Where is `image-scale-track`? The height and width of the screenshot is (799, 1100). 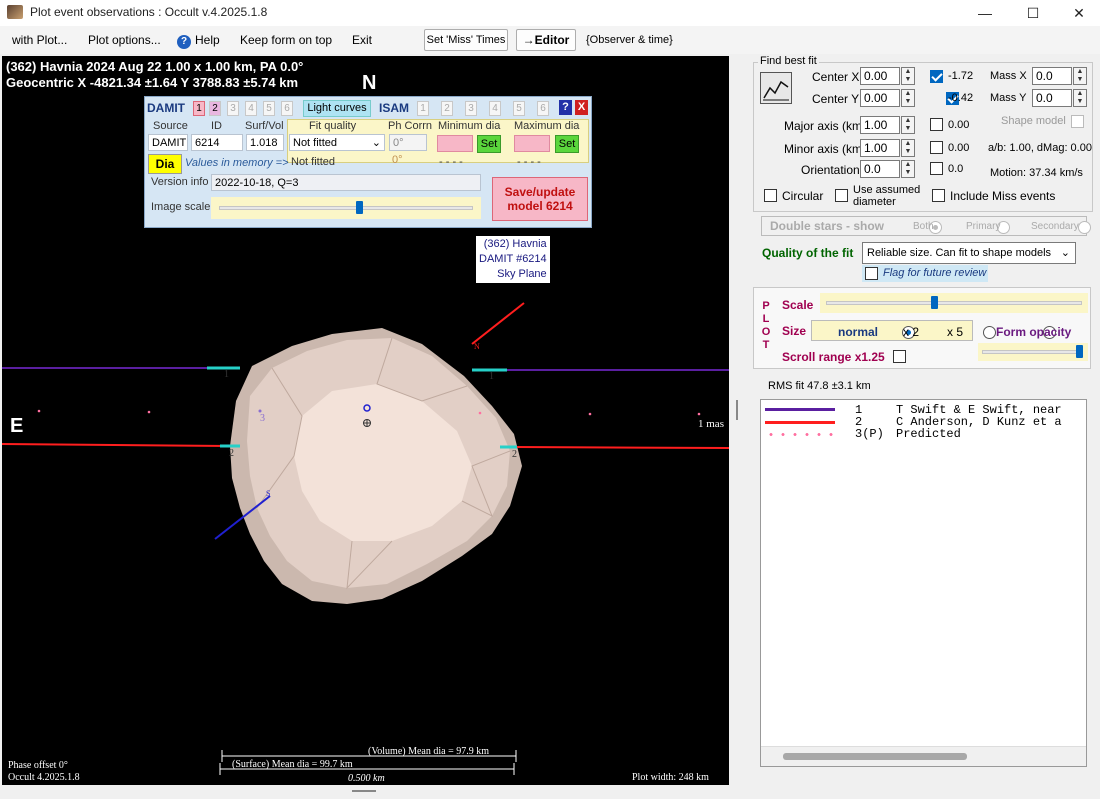 image-scale-track is located at coordinates (346, 208).